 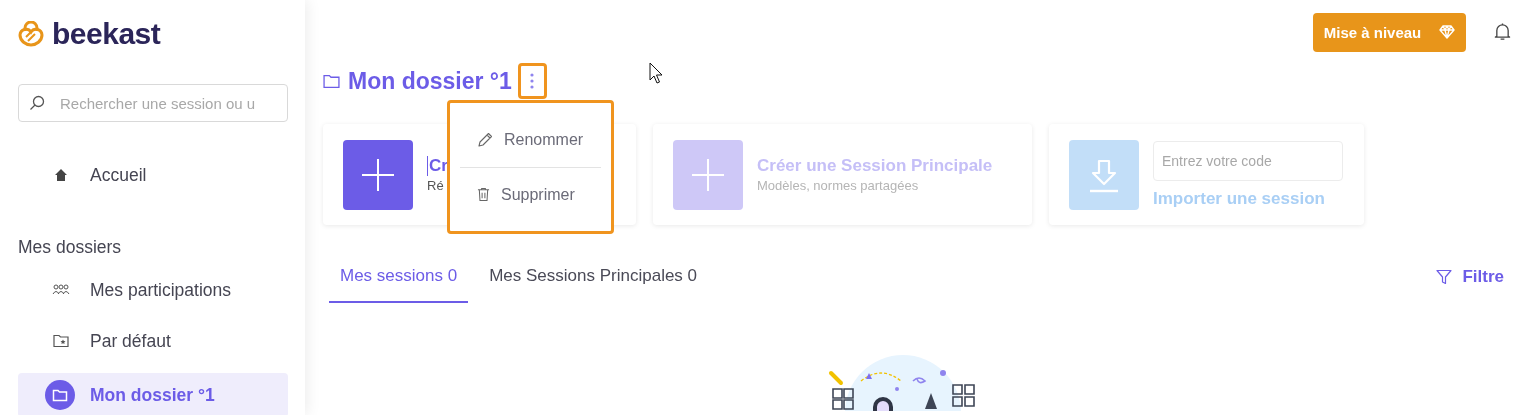 What do you see at coordinates (1444, 277) in the screenshot?
I see `filter-icon` at bounding box center [1444, 277].